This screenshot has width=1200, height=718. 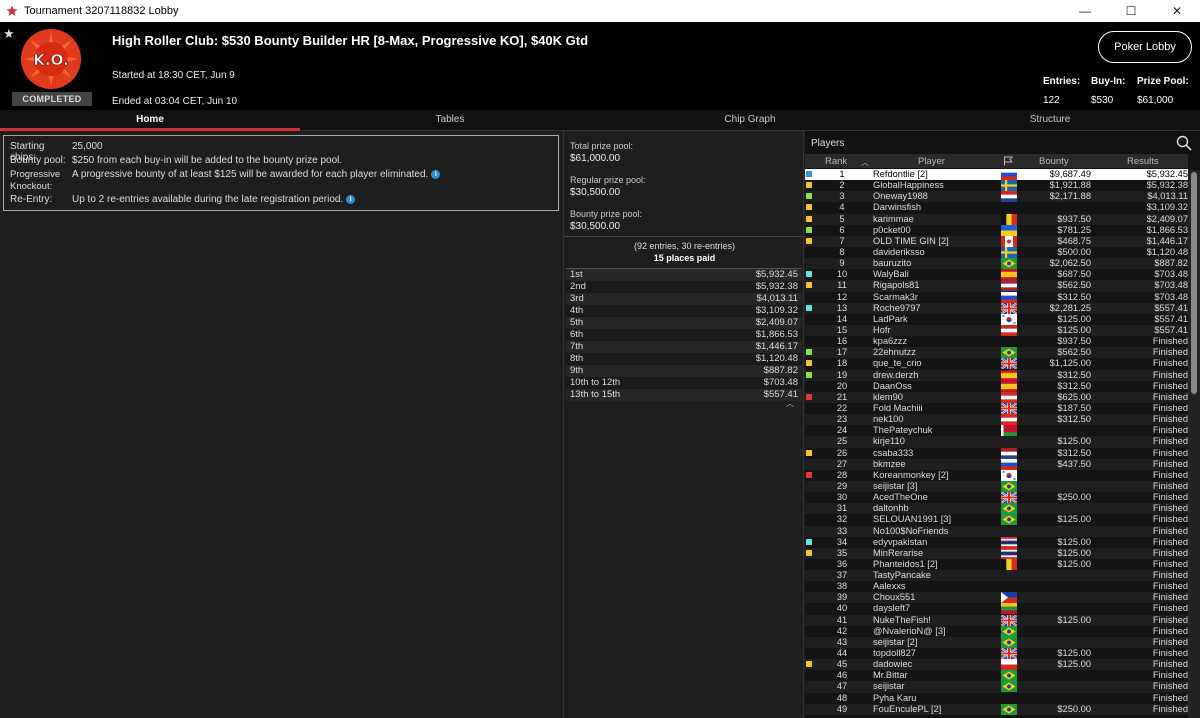 What do you see at coordinates (996, 230) in the screenshot?
I see `player-row: 6 p0cket00 $781.25 $1,866.53` at bounding box center [996, 230].